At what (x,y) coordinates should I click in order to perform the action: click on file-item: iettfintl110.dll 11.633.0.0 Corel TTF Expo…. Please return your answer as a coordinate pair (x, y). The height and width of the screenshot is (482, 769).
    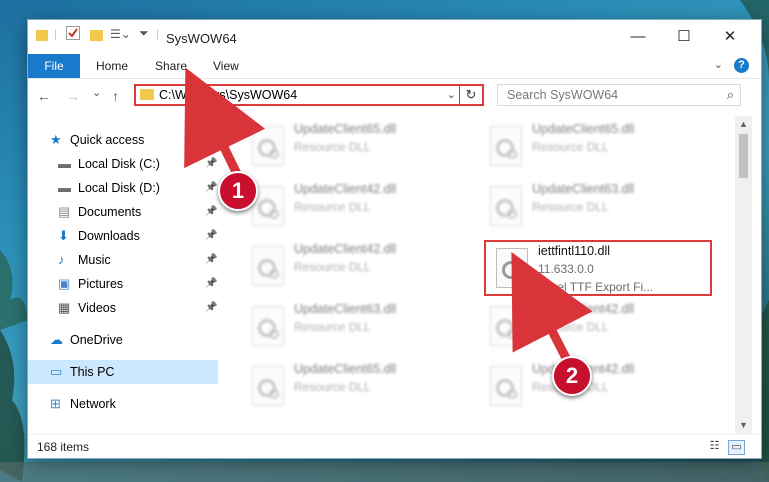
    Looking at the image, I should click on (598, 268).